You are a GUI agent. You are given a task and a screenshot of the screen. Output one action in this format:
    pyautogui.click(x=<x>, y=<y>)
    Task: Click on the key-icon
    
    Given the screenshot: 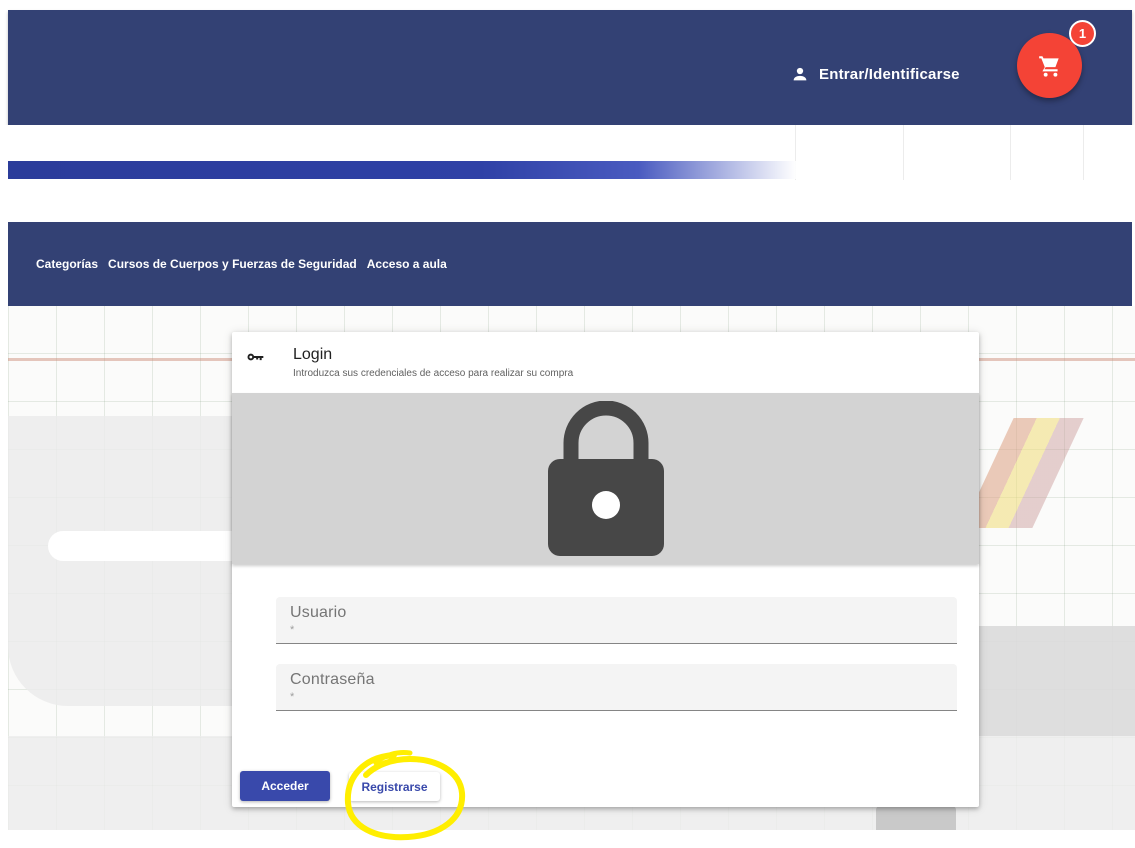 What is the action you would take?
    pyautogui.click(x=255, y=357)
    